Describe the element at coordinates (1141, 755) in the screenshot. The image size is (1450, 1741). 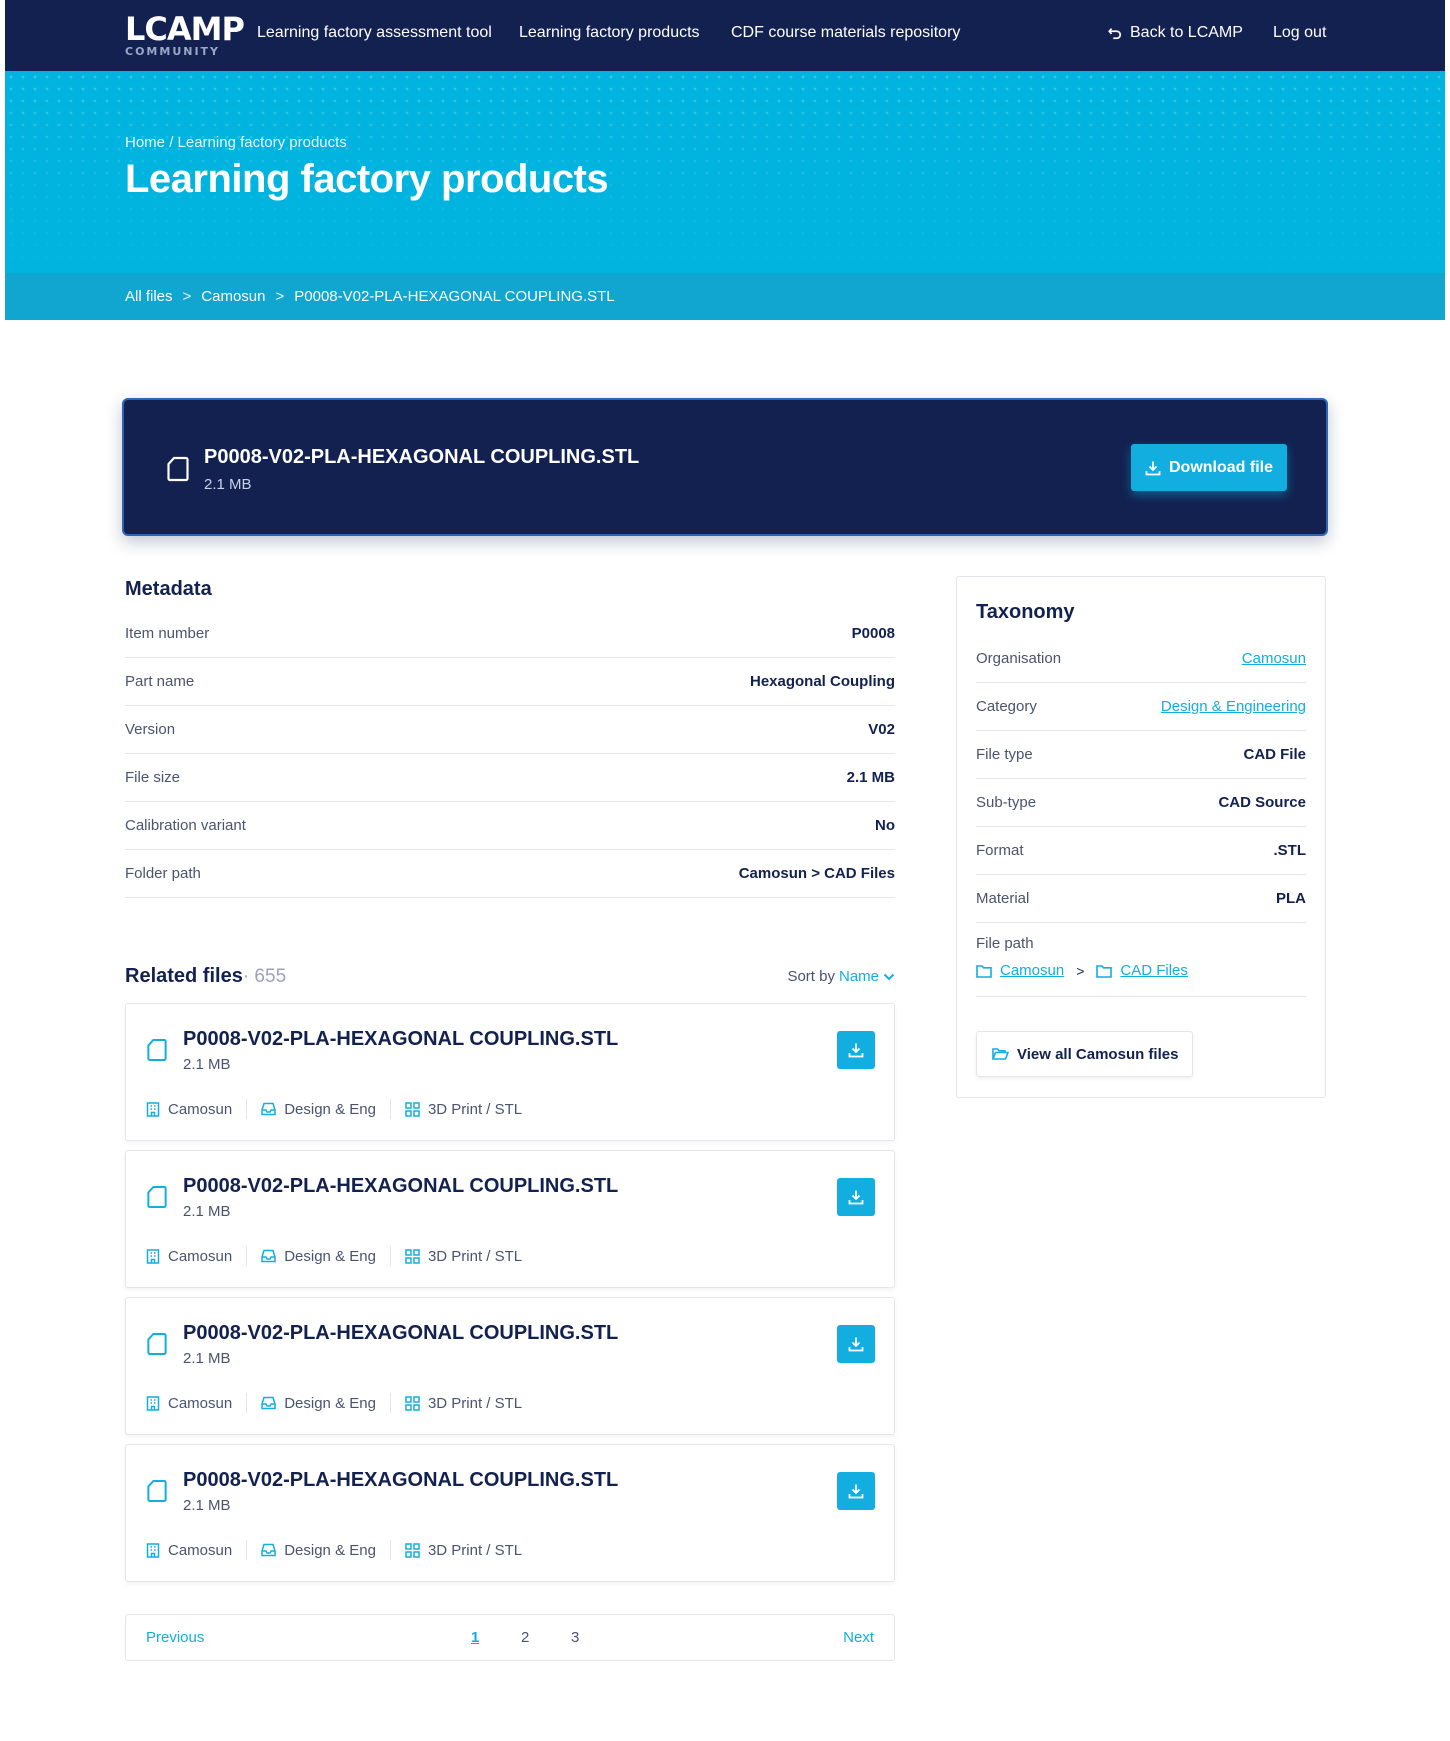
I see `taxonomy-row: File type CAD File` at that location.